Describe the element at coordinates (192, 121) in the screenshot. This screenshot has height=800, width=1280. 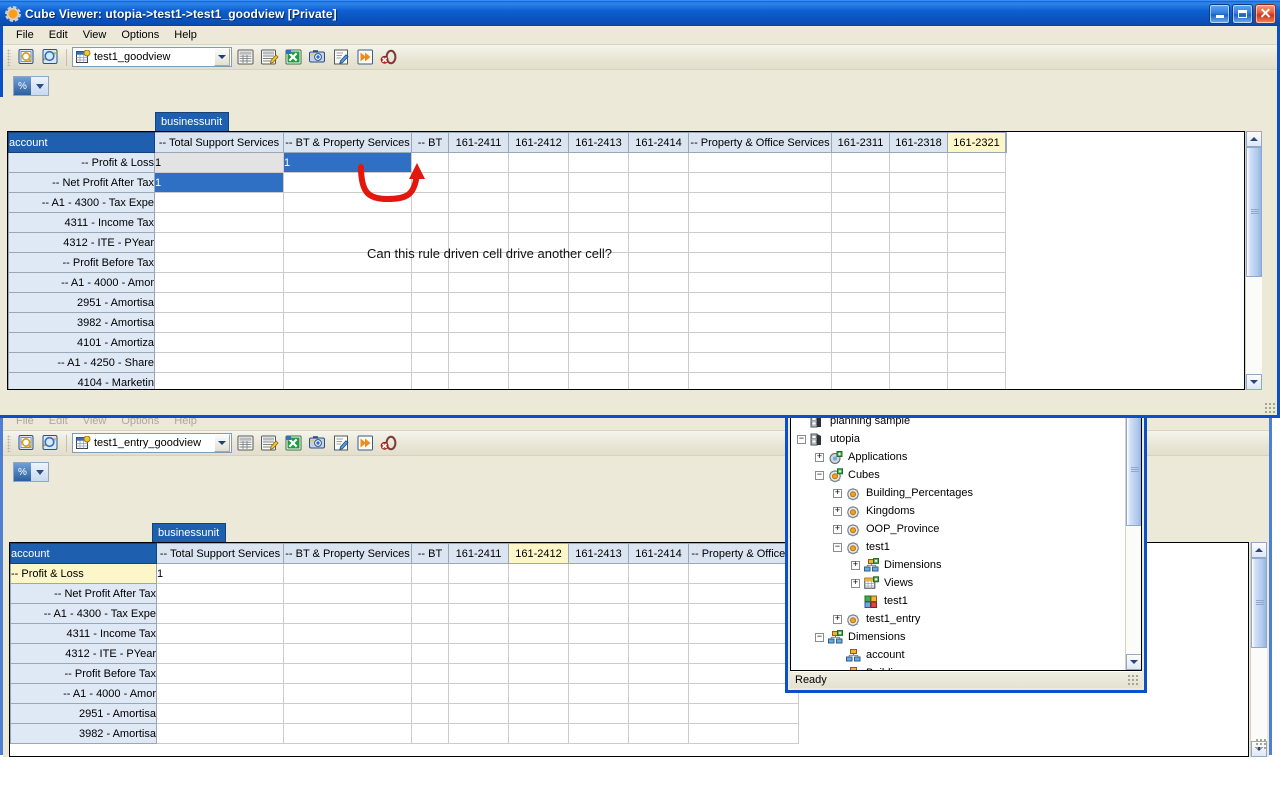
I see `dimension-tab-businessunit-1: businessunit` at that location.